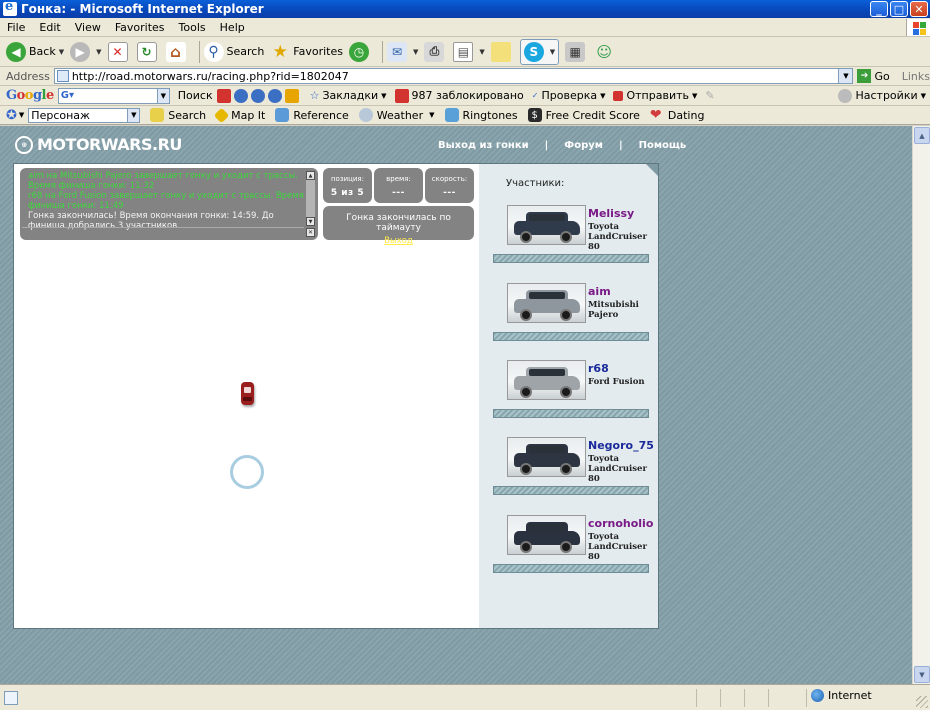 The image size is (930, 710). Describe the element at coordinates (398, 241) in the screenshot. I see `exit-link: Выход` at that location.